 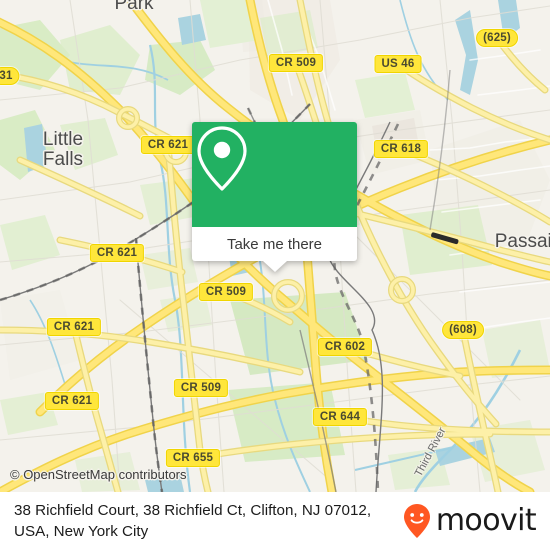 What do you see at coordinates (296, 63) in the screenshot?
I see `road-shield-cr-509-a: CR 509` at bounding box center [296, 63].